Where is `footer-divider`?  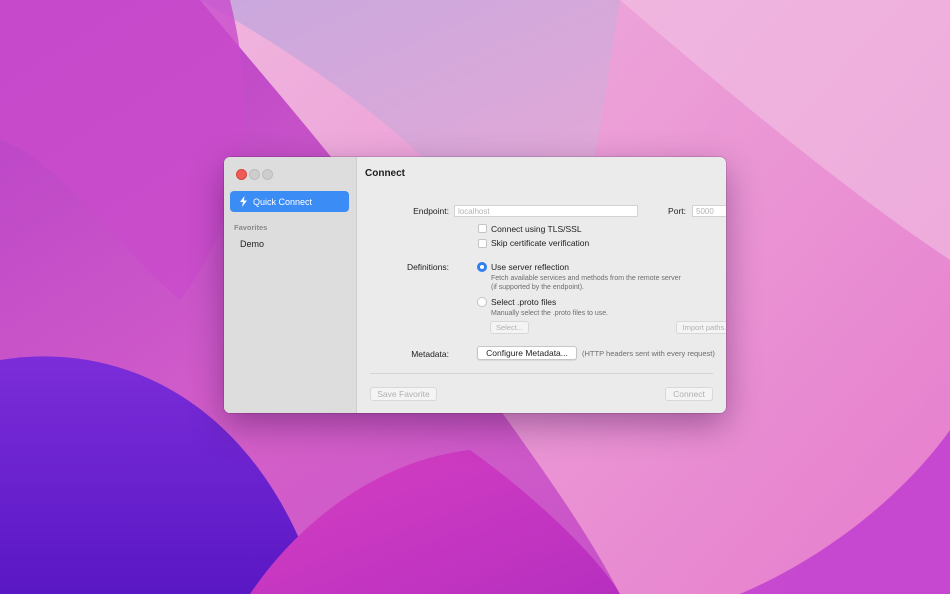
footer-divider is located at coordinates (541, 373).